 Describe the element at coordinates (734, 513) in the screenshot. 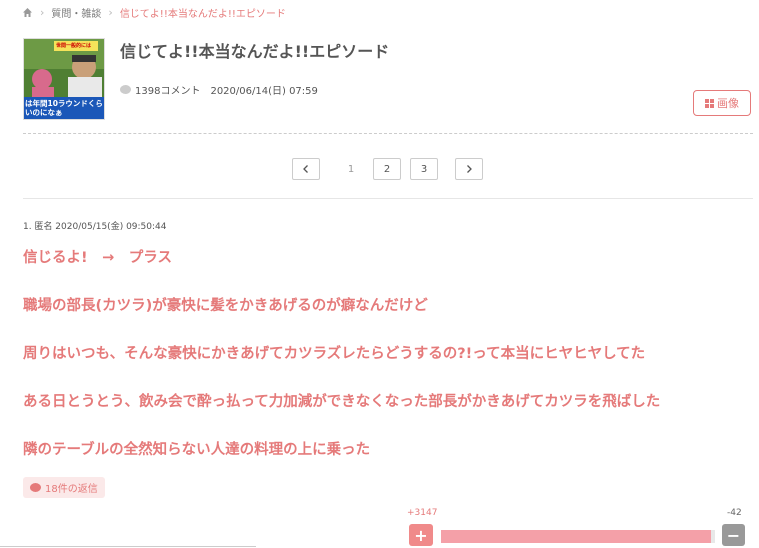

I see `minus-count: -42` at that location.